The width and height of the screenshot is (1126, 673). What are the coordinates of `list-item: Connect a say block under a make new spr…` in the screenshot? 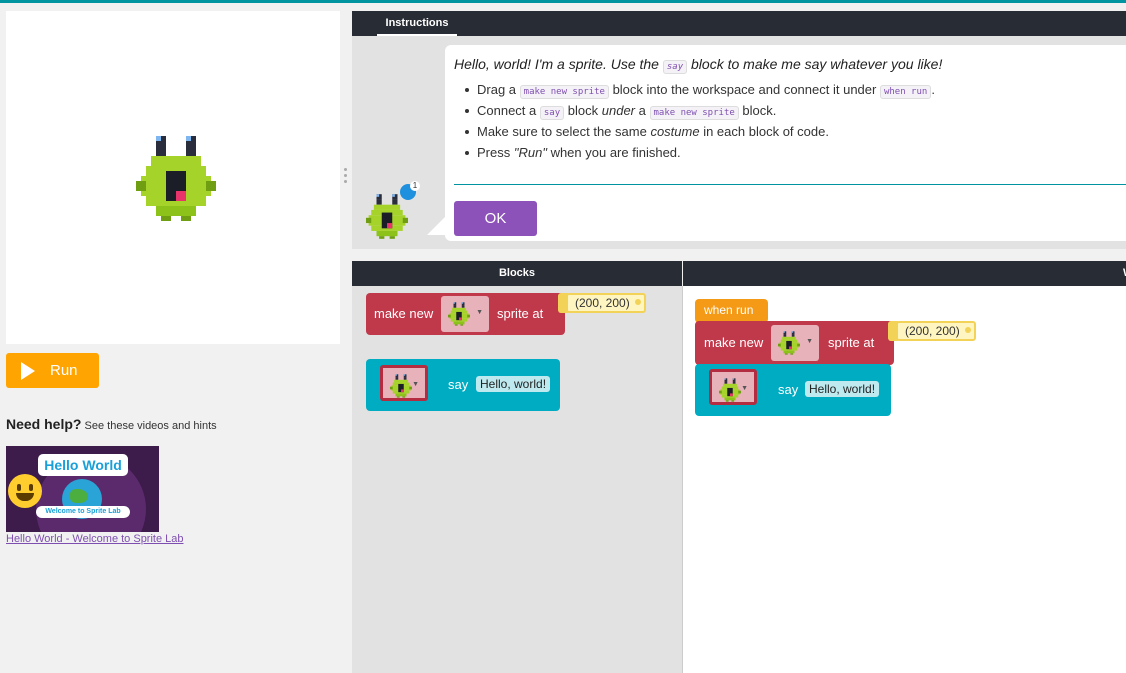 It's located at (700, 111).